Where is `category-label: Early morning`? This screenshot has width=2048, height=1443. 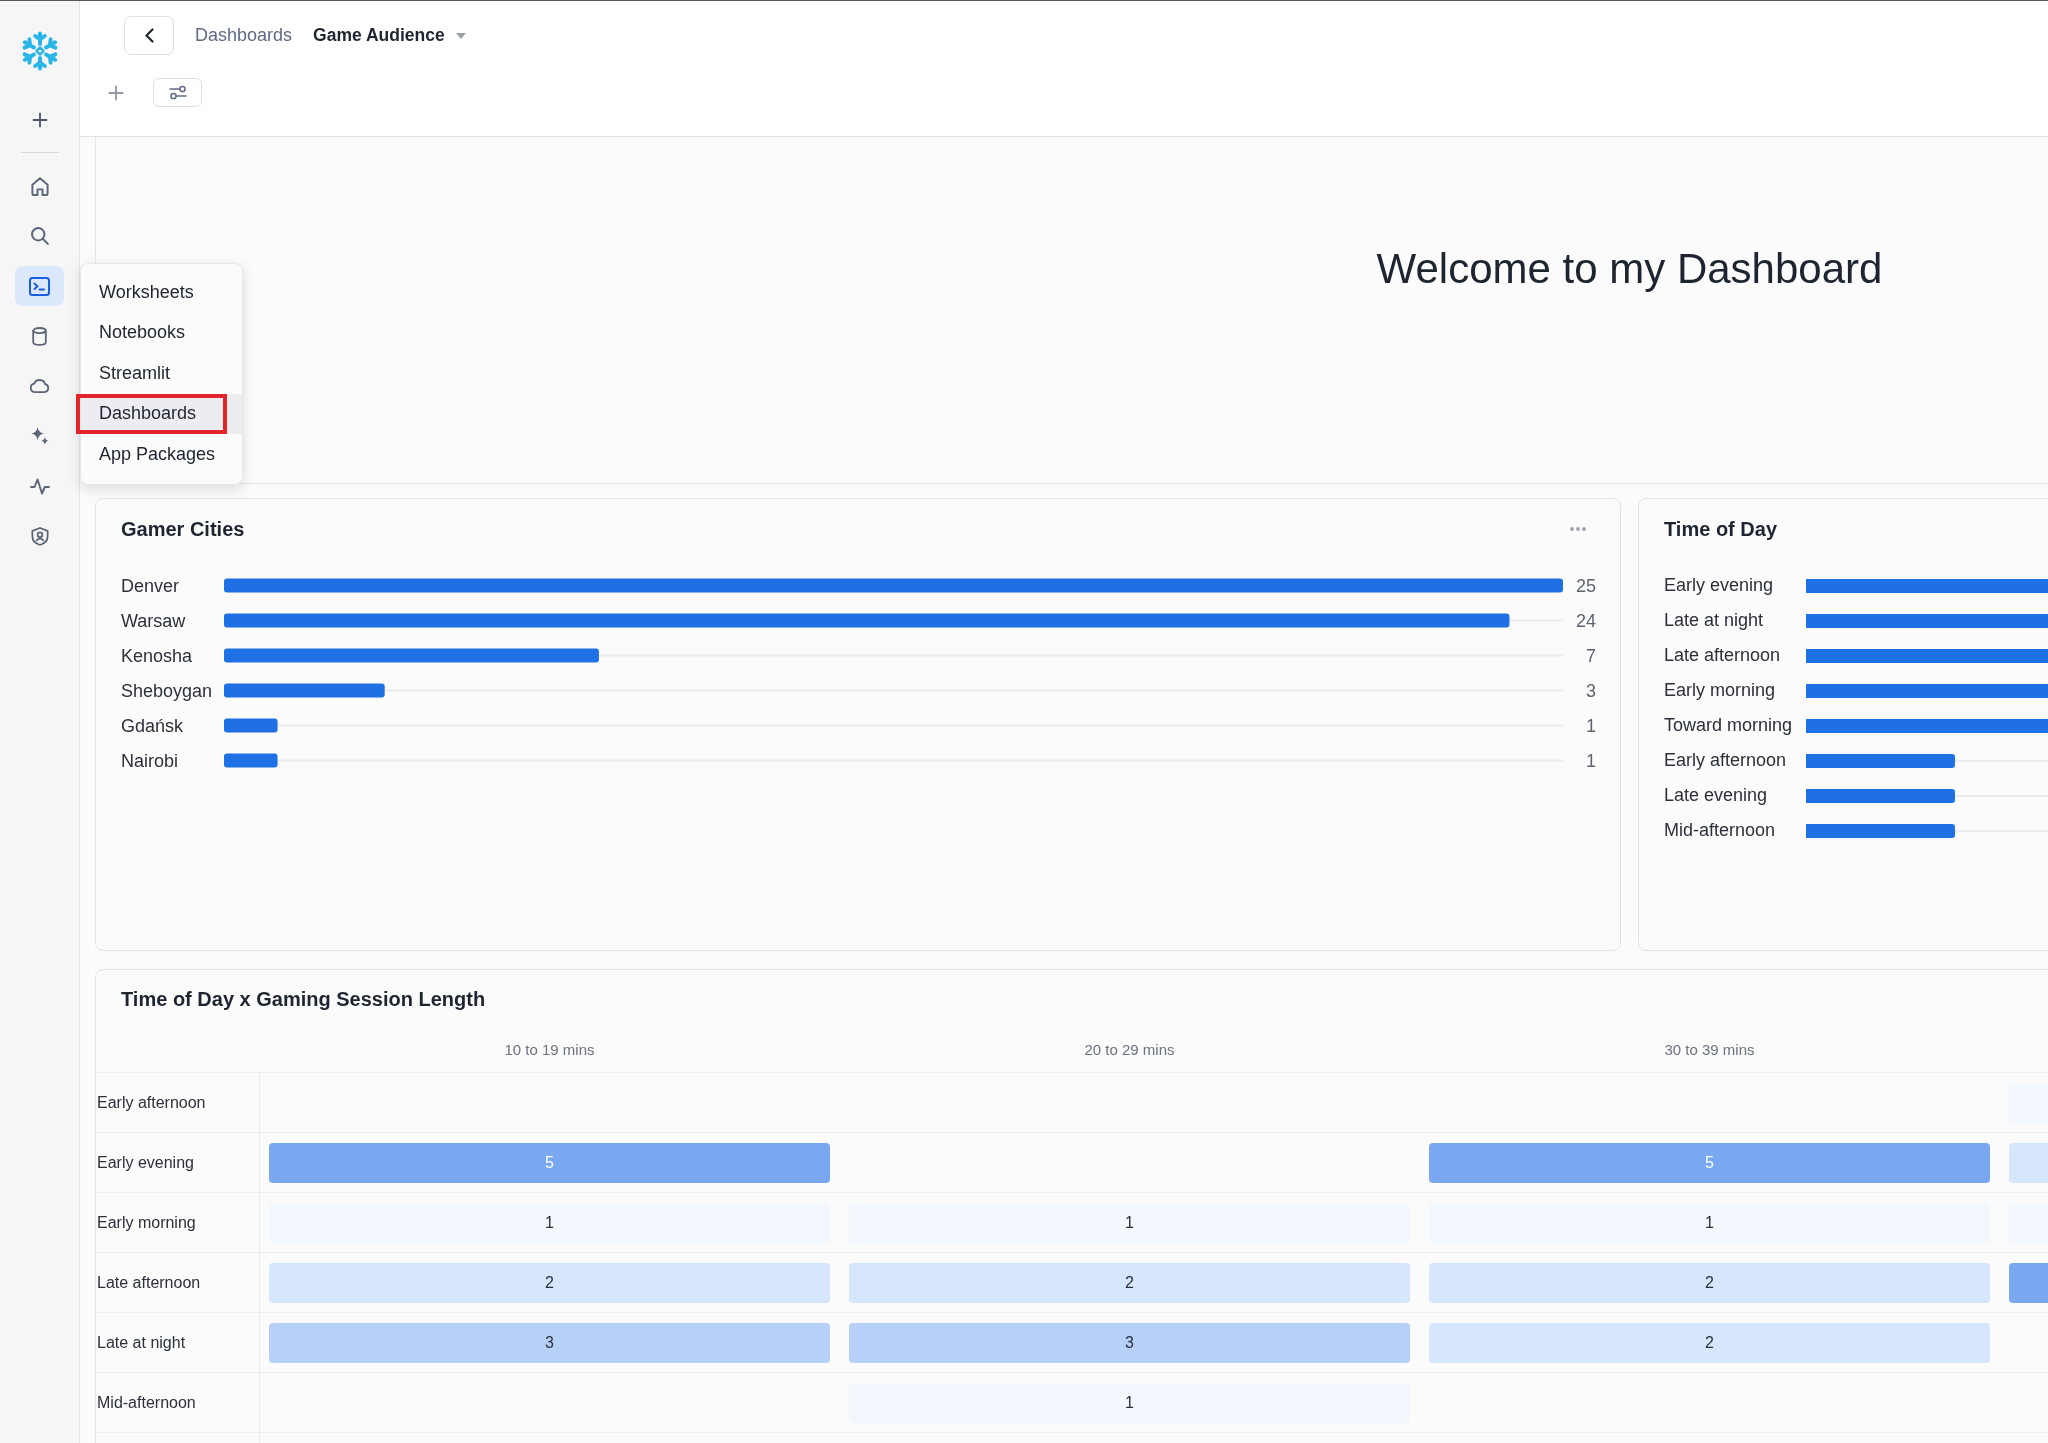 category-label: Early morning is located at coordinates (1720, 690).